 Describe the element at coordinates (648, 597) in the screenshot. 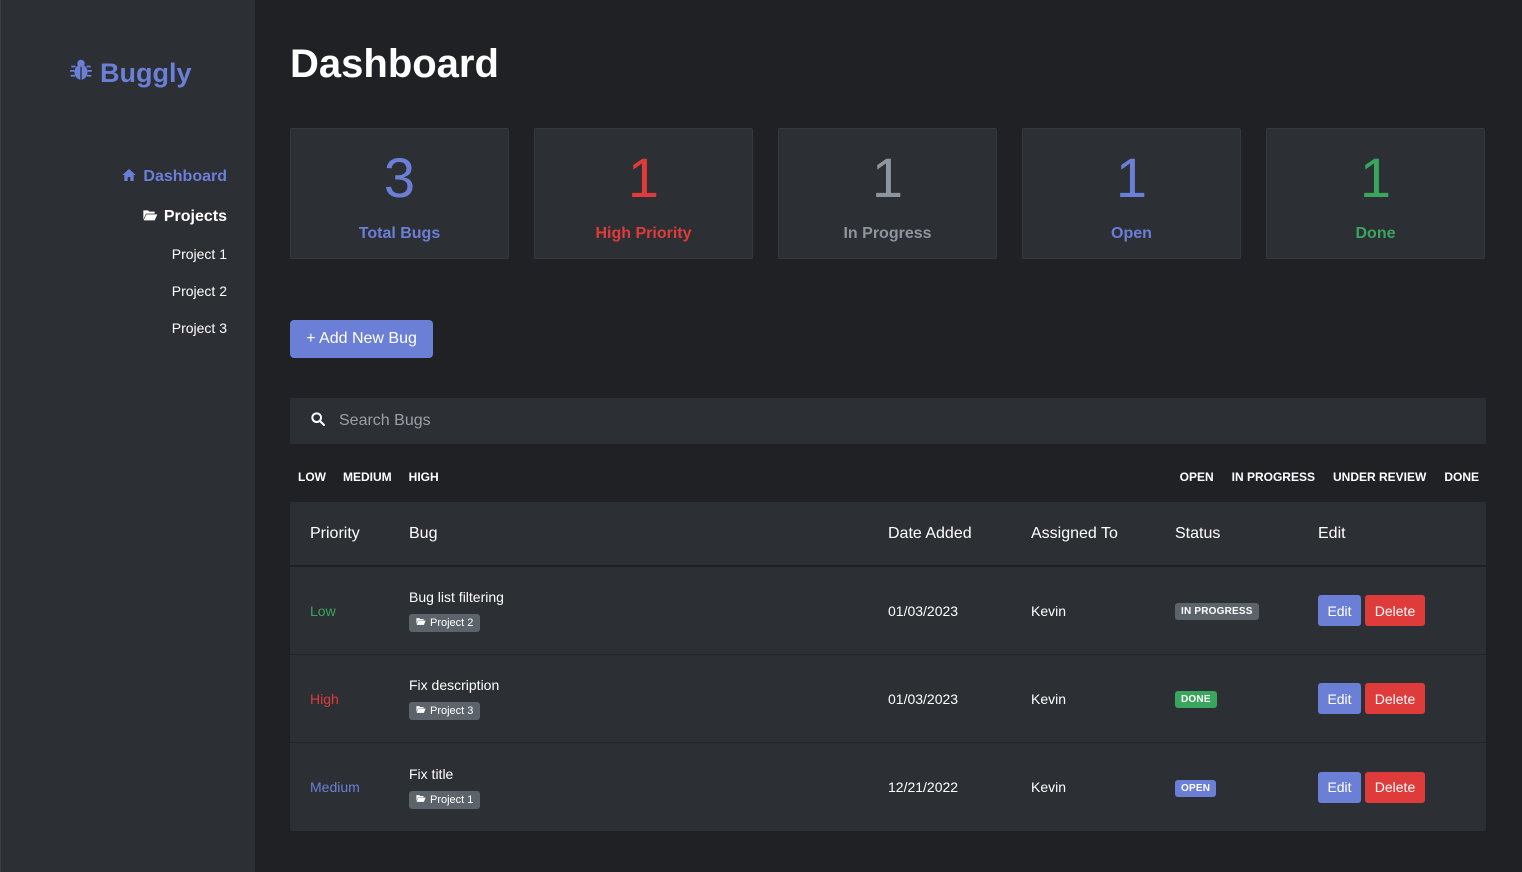

I see `bug-title: Bug list filtering` at that location.